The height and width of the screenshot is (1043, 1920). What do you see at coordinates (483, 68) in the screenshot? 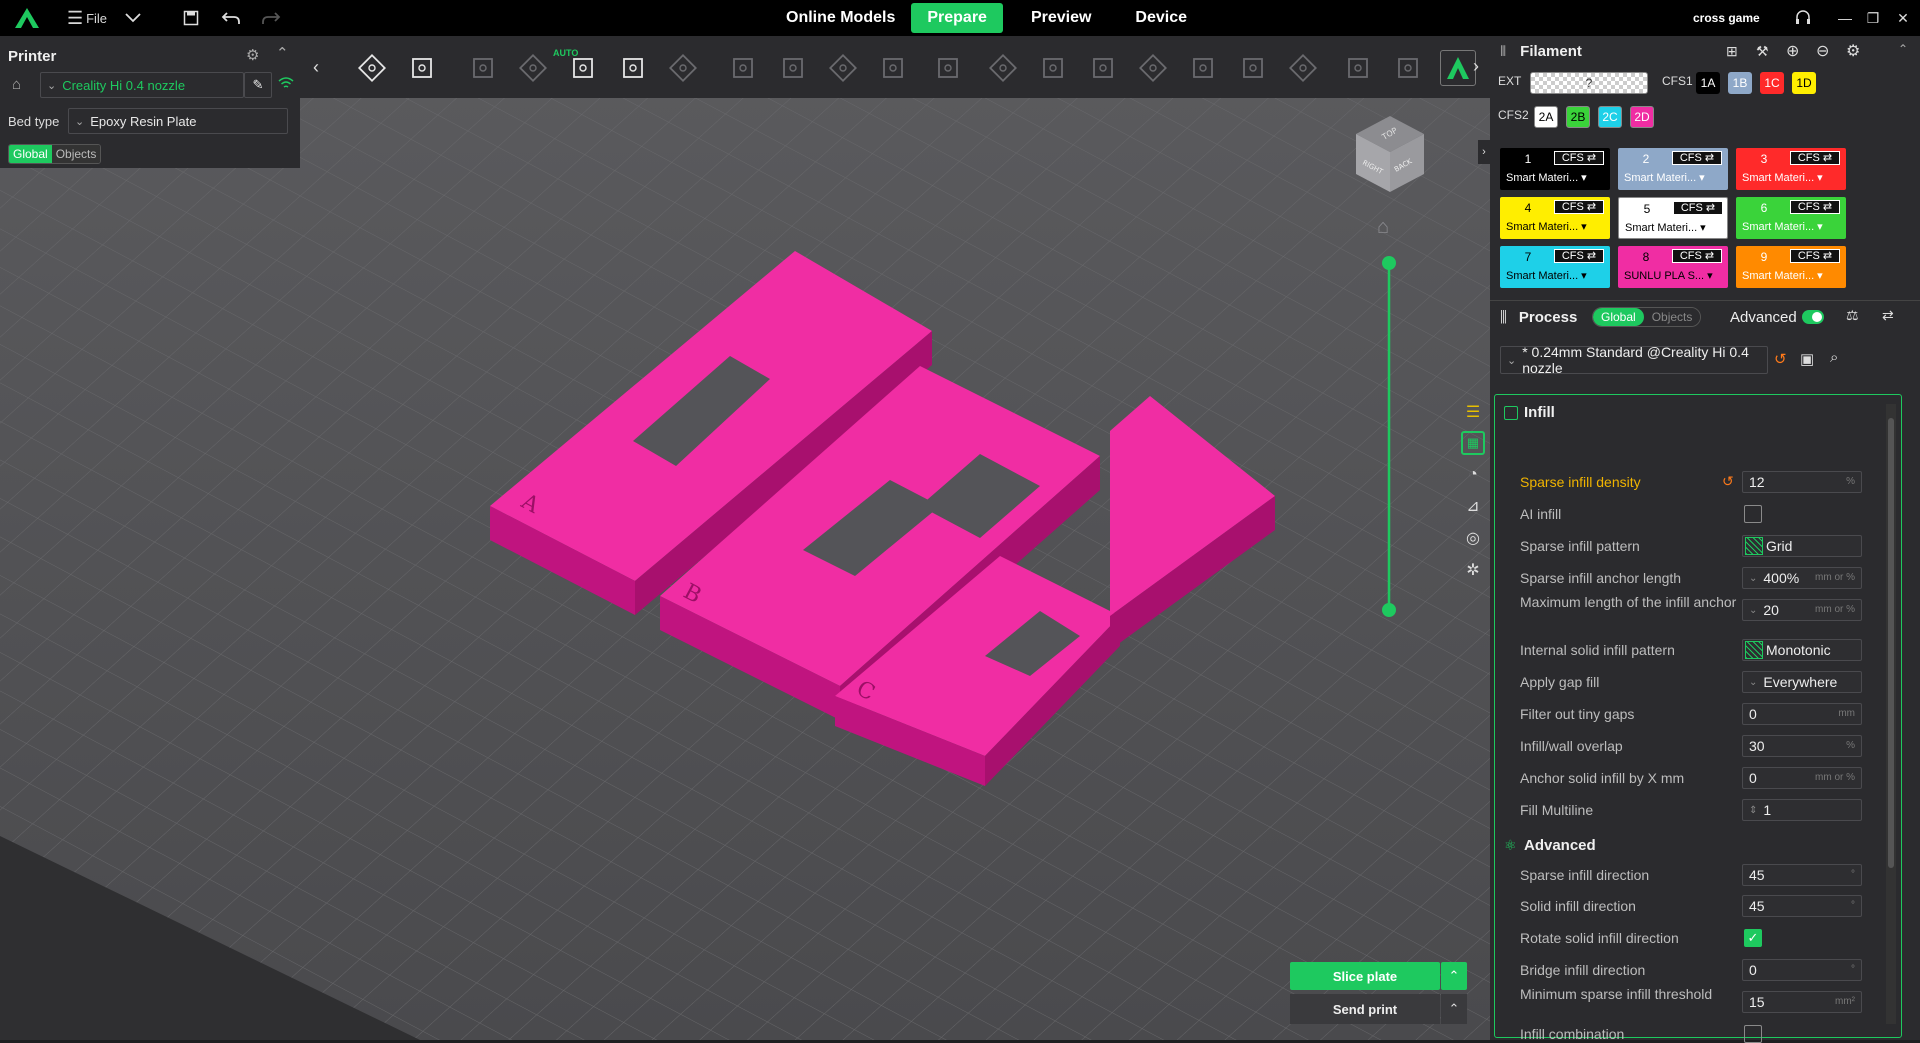
I see `orient-icon` at bounding box center [483, 68].